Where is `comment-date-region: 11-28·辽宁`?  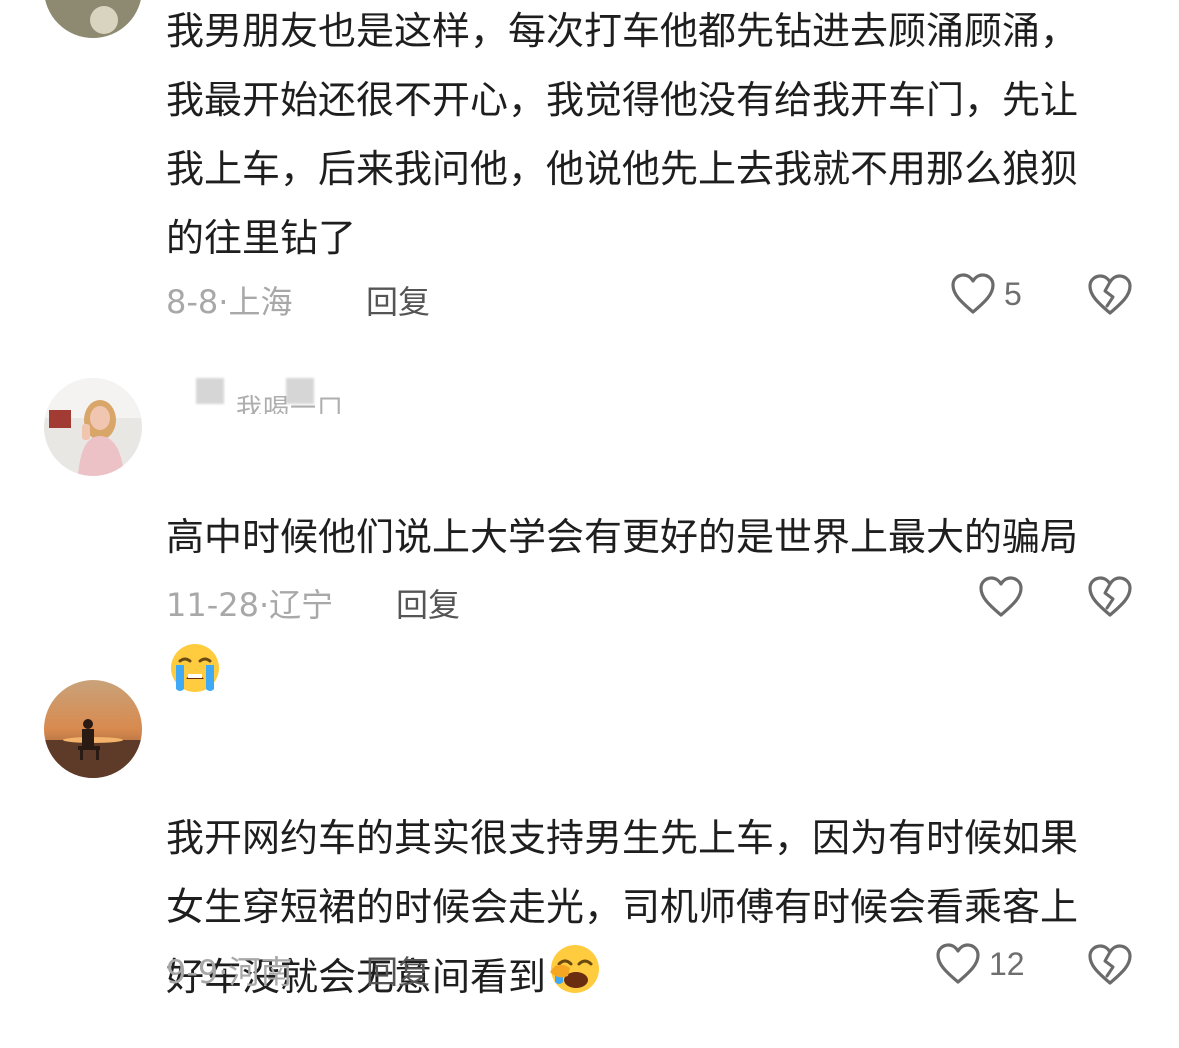
comment-date-region: 11-28·辽宁 is located at coordinates (250, 605).